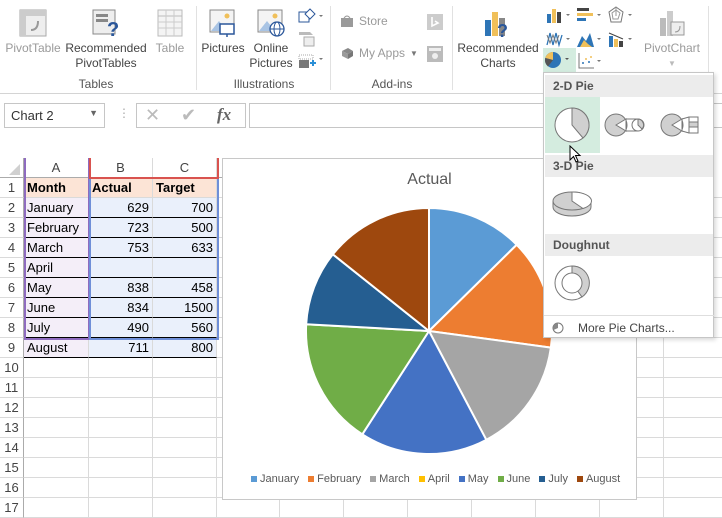 The width and height of the screenshot is (722, 518). What do you see at coordinates (435, 24) in the screenshot?
I see `bing-button` at bounding box center [435, 24].